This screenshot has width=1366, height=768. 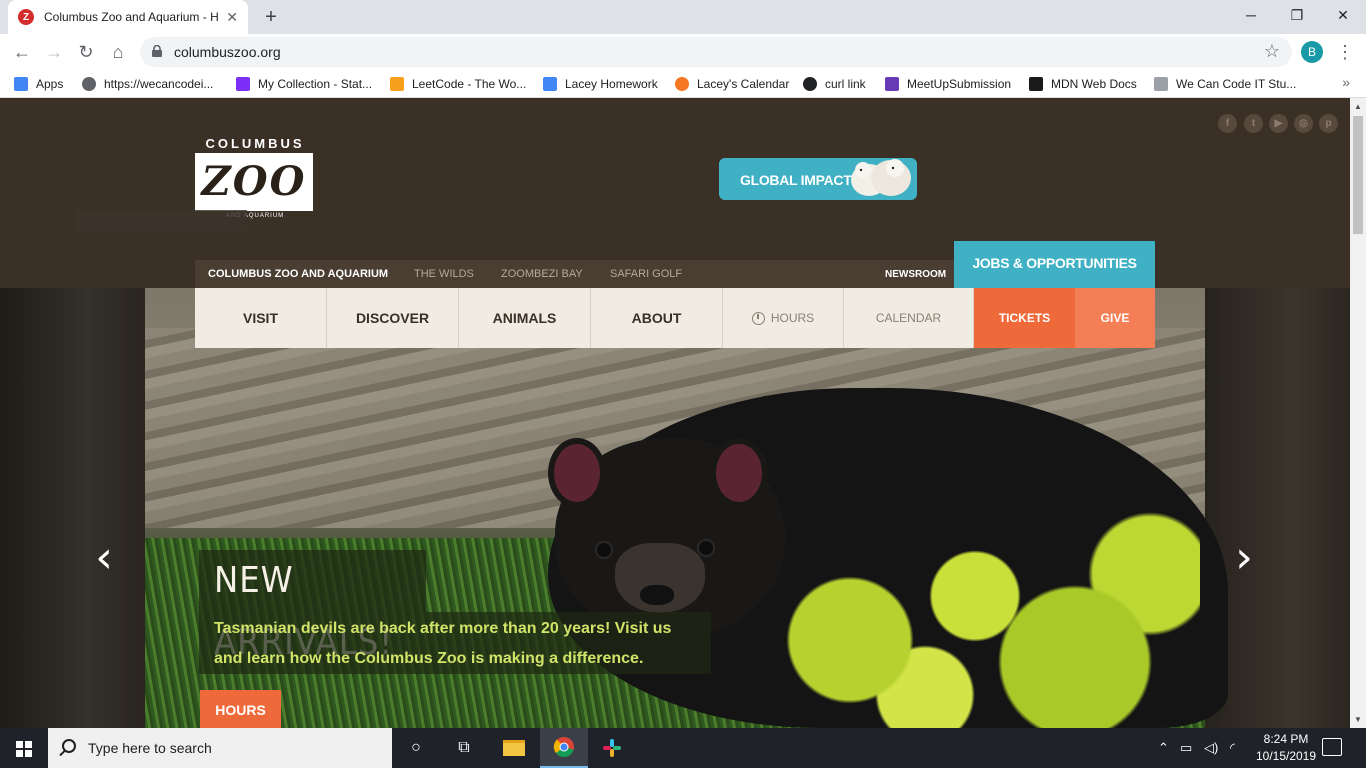 What do you see at coordinates (514, 748) in the screenshot?
I see `file-explorer-icon` at bounding box center [514, 748].